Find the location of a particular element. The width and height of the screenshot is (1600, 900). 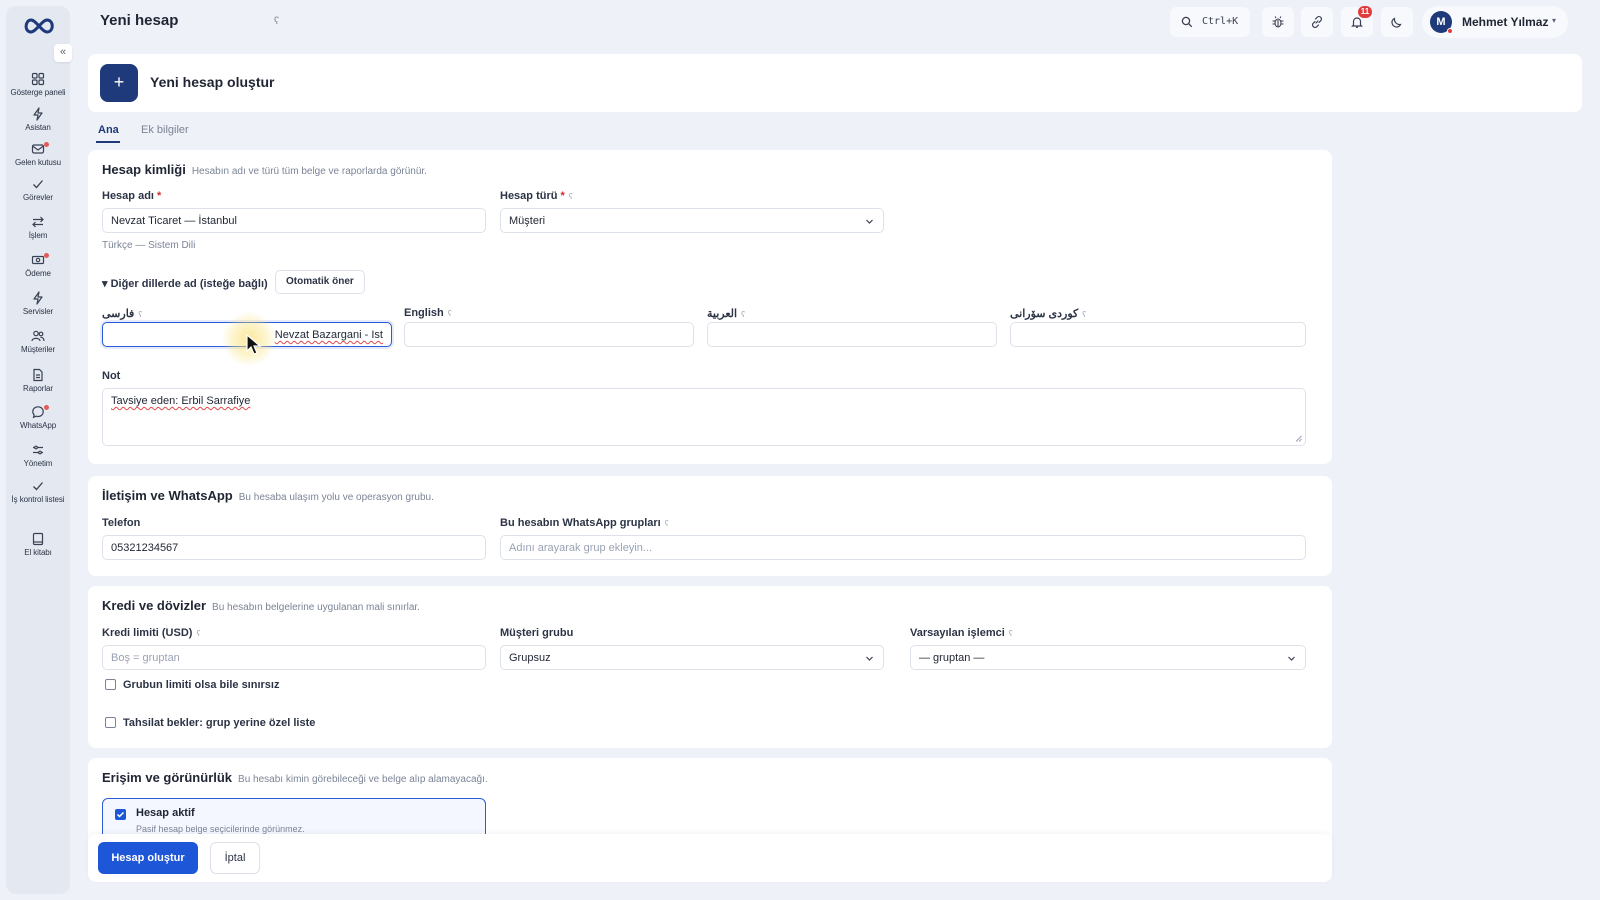

sidebar-item-customers: Müşteriler is located at coordinates (38, 341).